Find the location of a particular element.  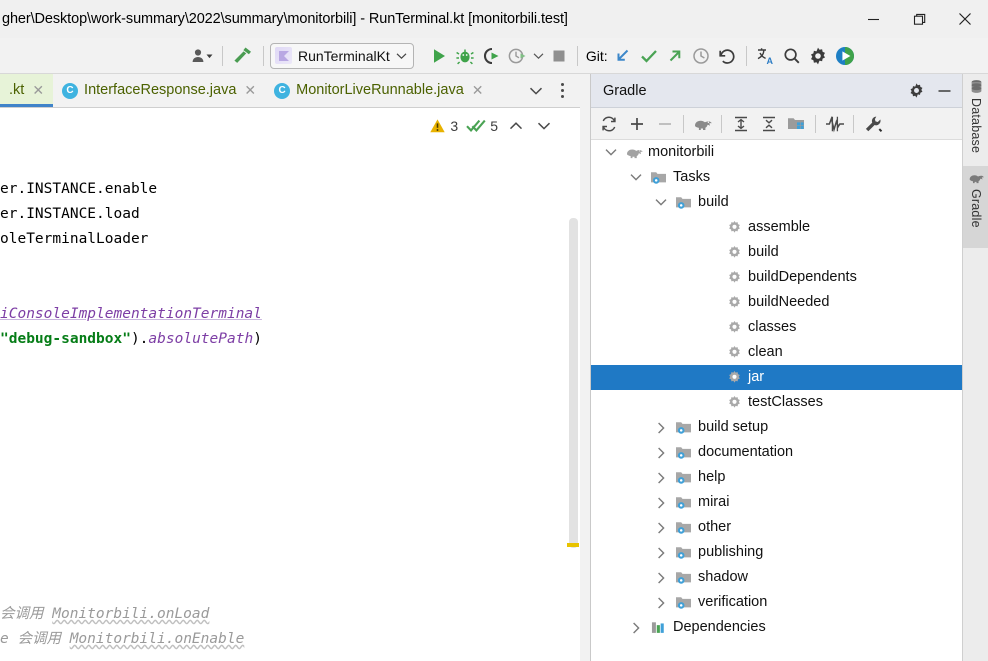

gradle-tree-row: verification is located at coordinates (776, 602).